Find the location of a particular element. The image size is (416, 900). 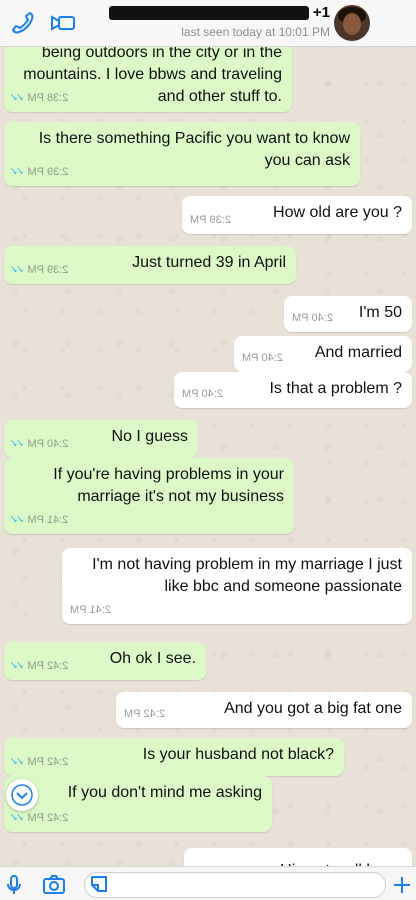

video-camera-icon is located at coordinates (63, 23).